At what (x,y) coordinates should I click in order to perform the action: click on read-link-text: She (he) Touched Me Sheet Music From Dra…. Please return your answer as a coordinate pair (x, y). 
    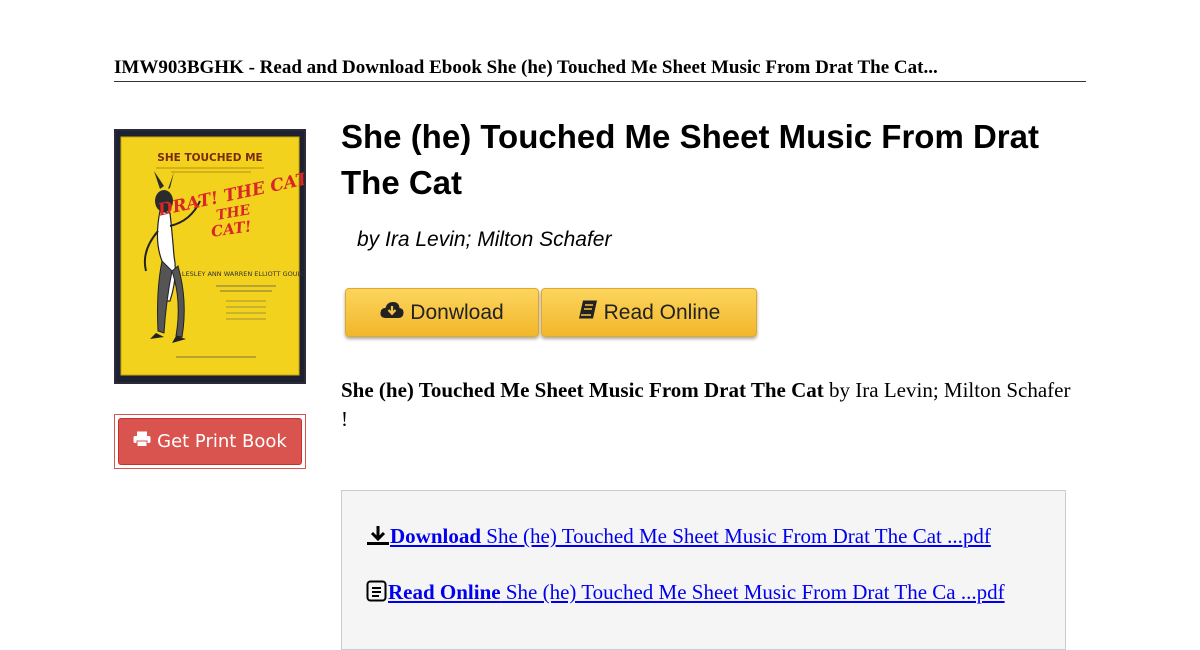
    Looking at the image, I should click on (752, 592).